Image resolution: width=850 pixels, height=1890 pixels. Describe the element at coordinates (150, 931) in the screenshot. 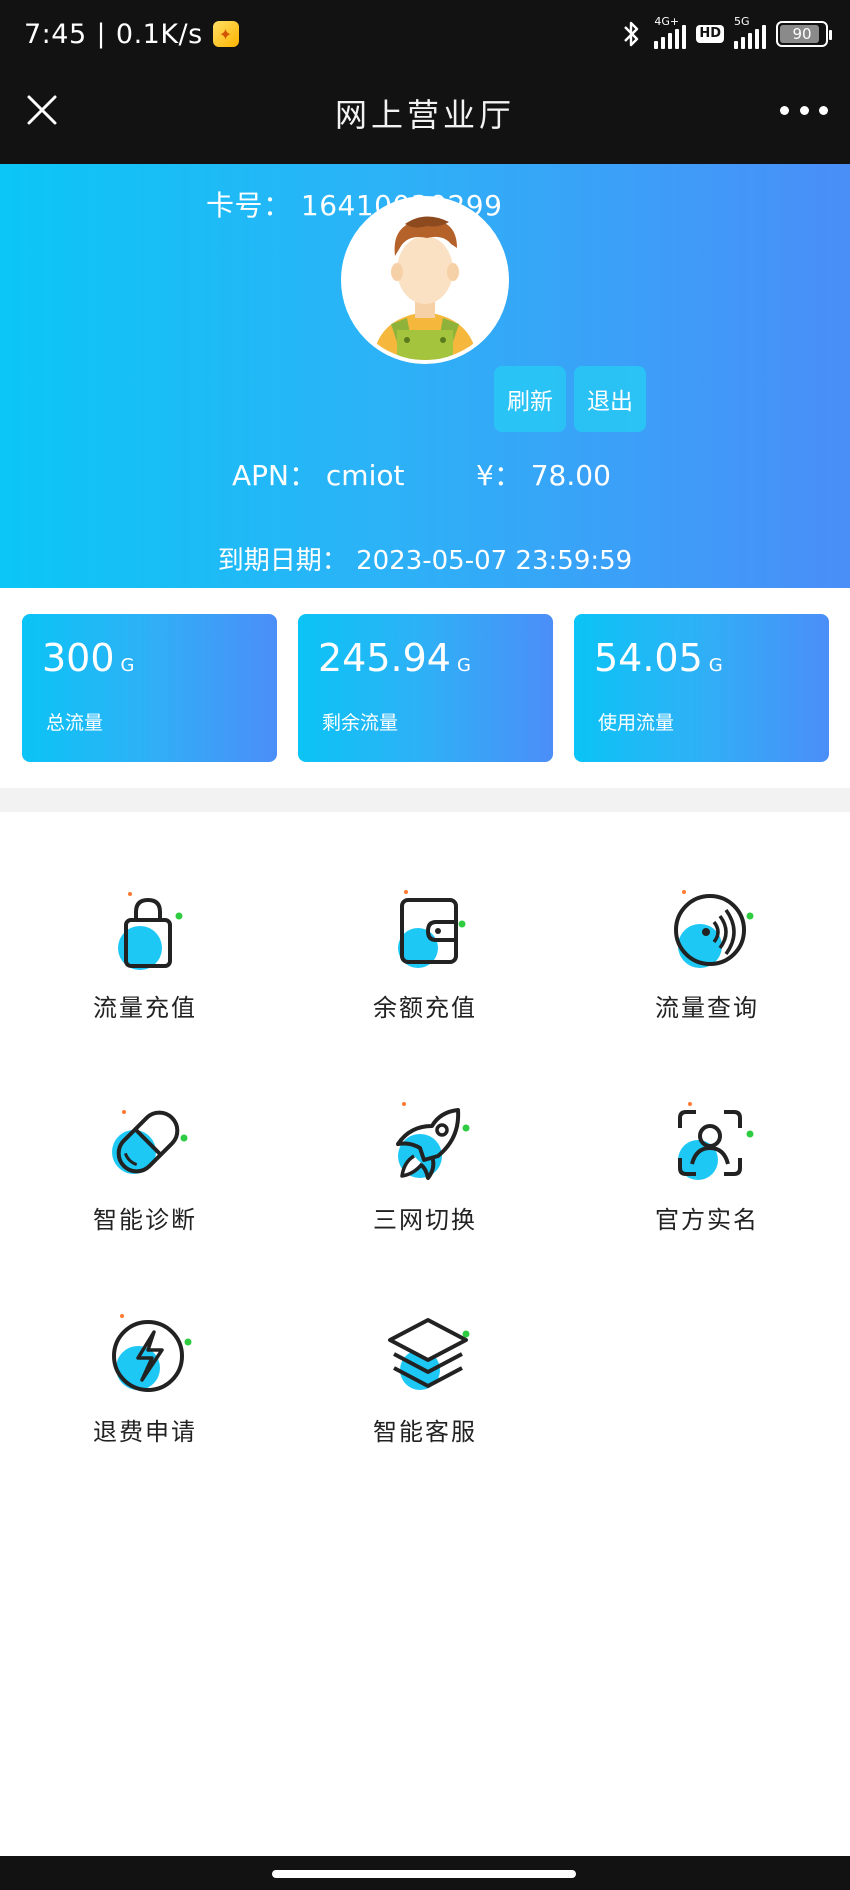

I see `shopping-bag-icon` at that location.